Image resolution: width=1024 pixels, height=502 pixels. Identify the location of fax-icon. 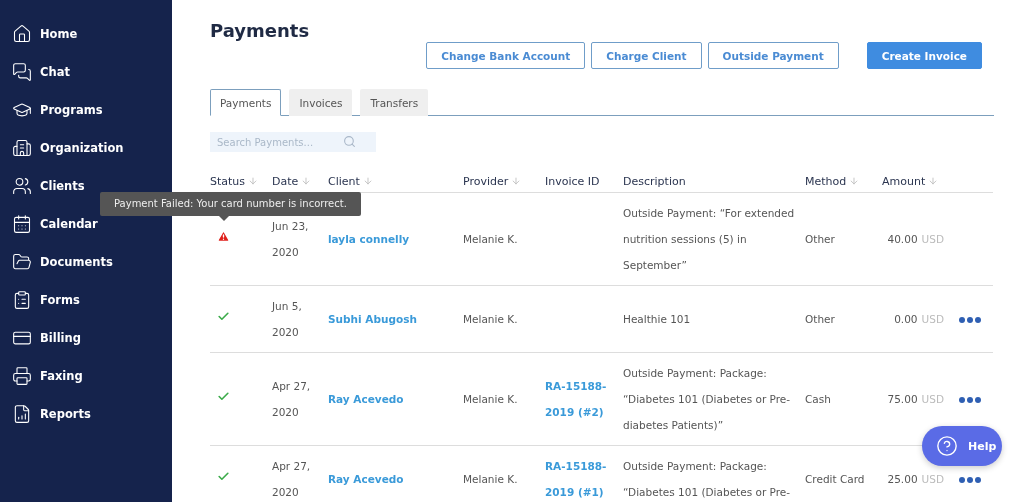
(22, 376).